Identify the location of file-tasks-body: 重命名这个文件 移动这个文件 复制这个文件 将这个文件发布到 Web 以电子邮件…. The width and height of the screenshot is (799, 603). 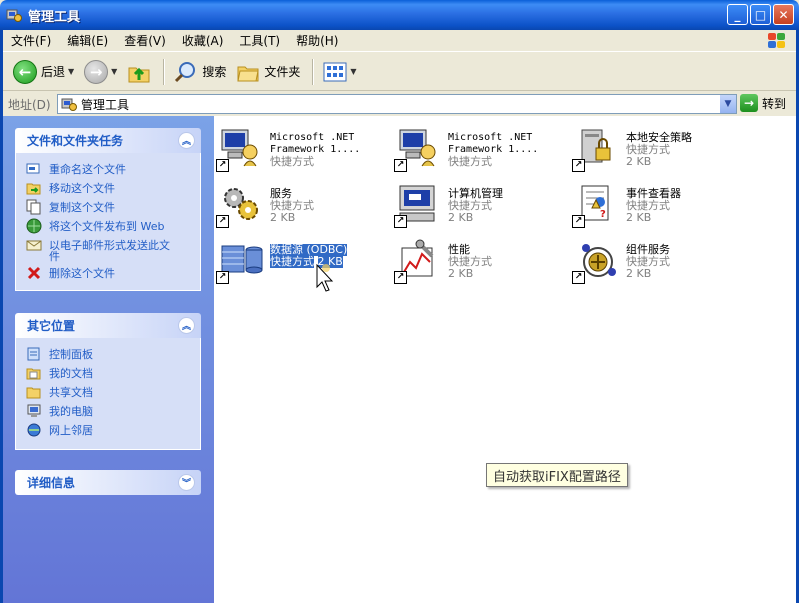
(108, 222).